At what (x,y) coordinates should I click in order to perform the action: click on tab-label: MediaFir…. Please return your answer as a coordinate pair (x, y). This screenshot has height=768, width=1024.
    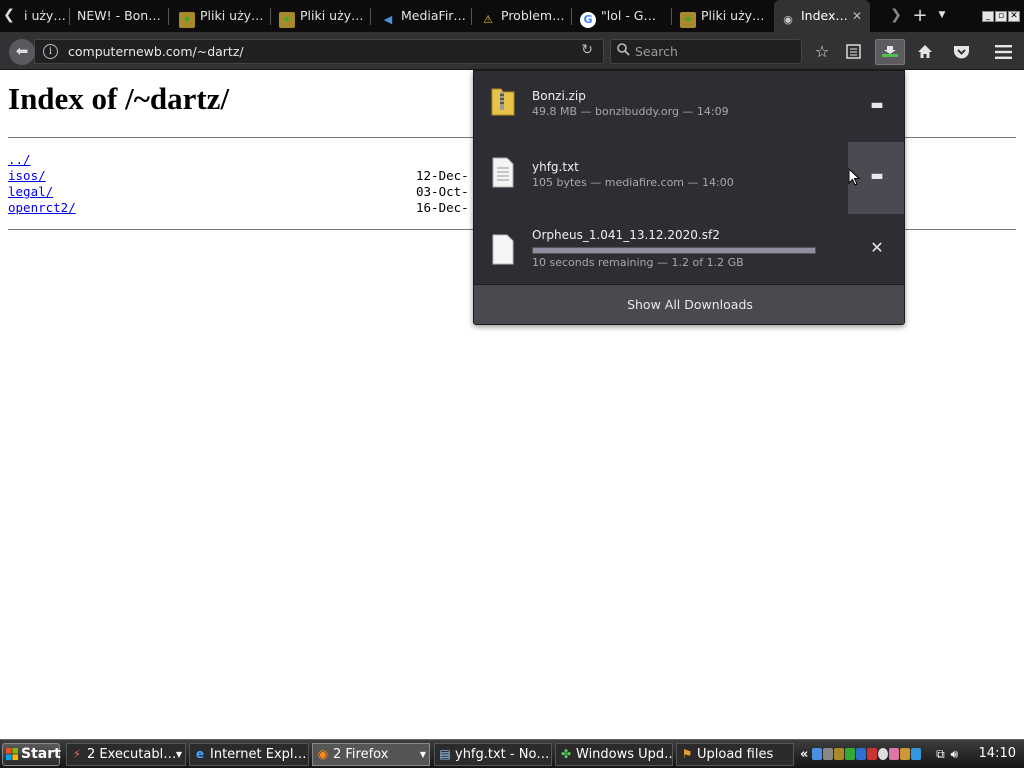
    Looking at the image, I should click on (433, 15).